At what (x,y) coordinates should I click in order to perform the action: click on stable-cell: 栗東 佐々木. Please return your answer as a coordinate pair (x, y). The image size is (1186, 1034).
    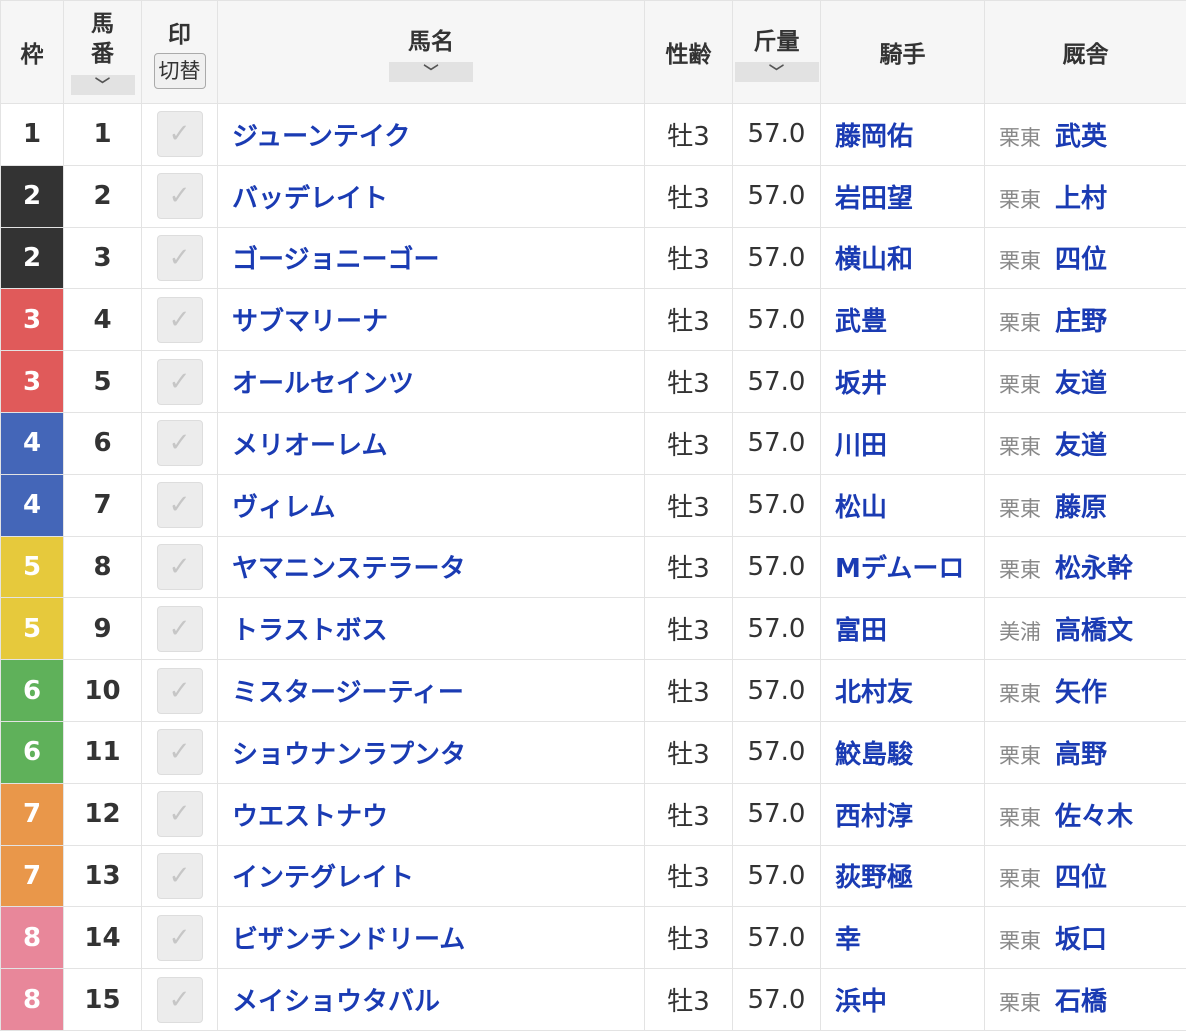
    Looking at the image, I should click on (1085, 814).